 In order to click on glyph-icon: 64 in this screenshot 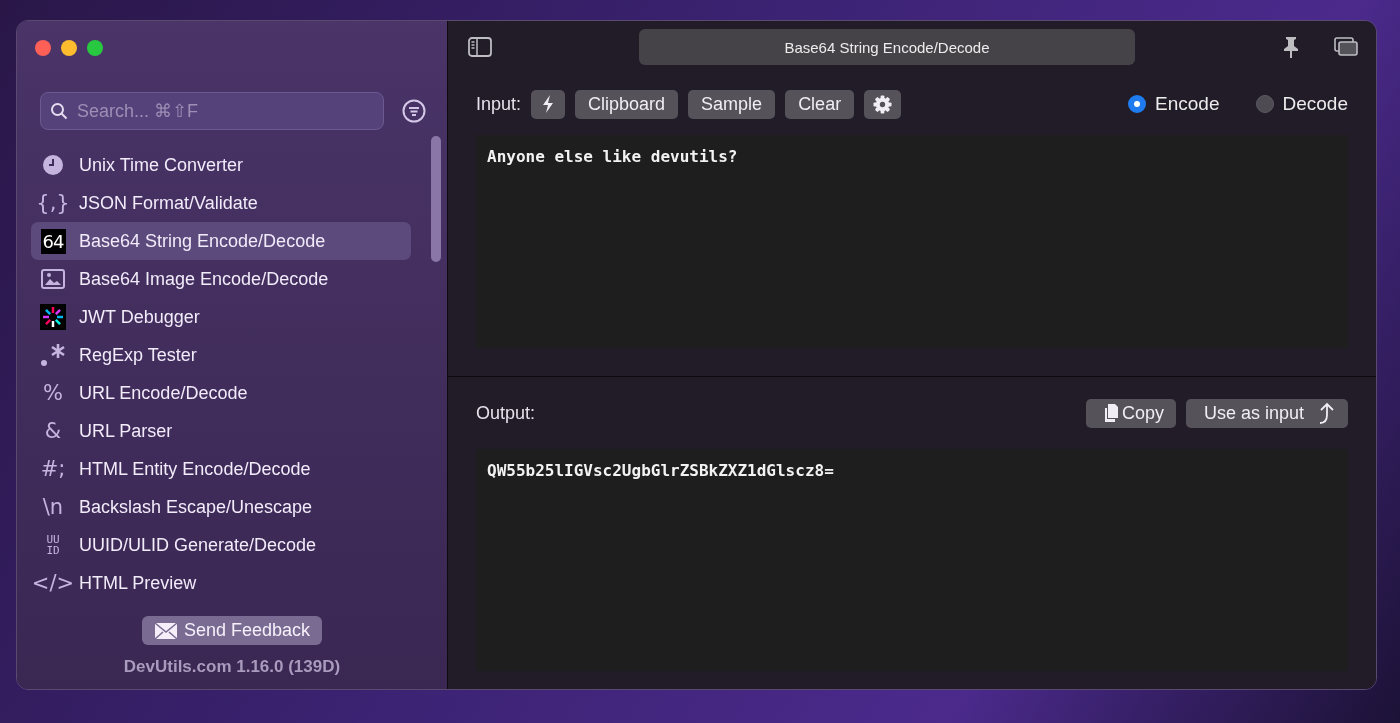, I will do `click(53, 241)`.